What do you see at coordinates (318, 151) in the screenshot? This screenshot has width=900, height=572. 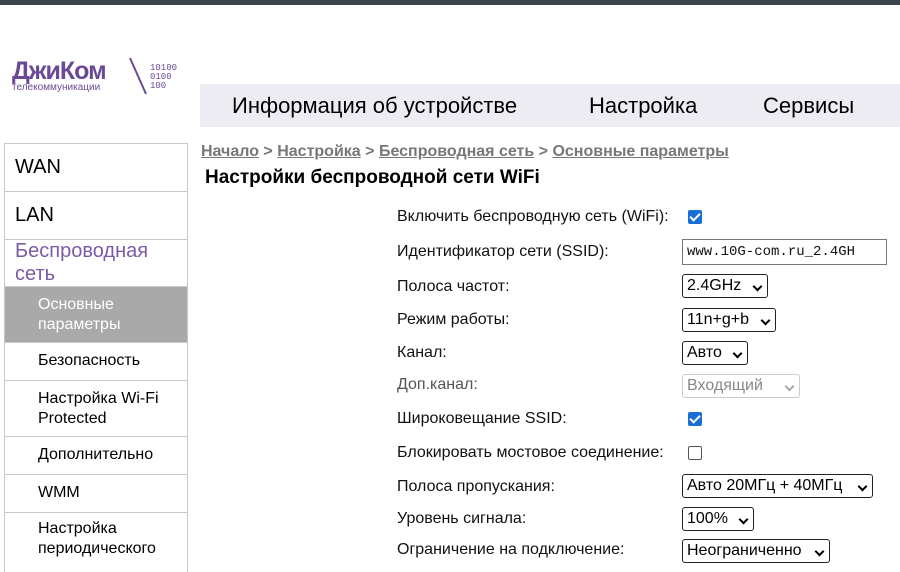 I see `breadcrumb-settings: Настройка` at bounding box center [318, 151].